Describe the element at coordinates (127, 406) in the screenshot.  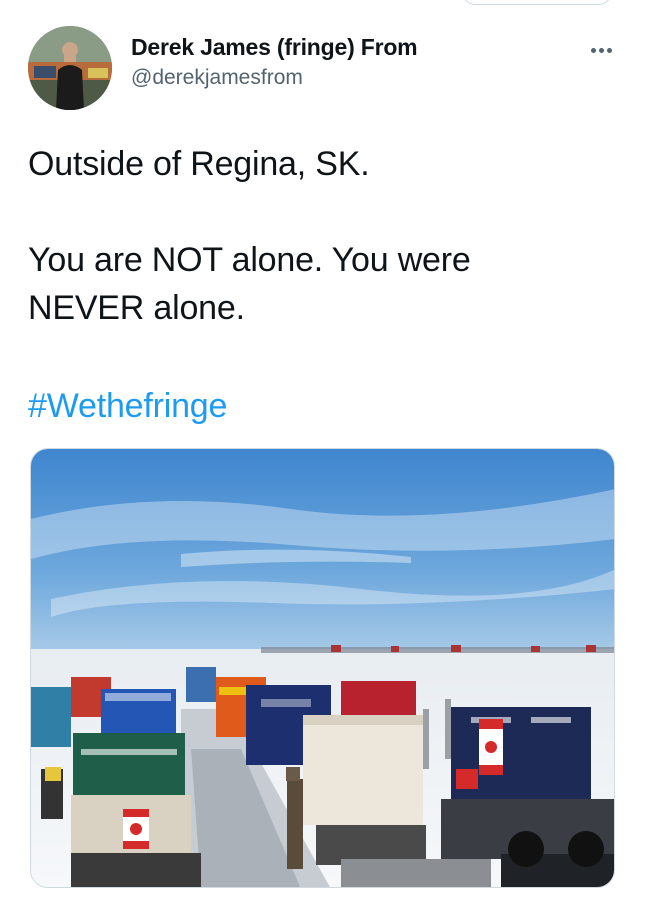
I see `hashtag-link: #Wethefringe` at that location.